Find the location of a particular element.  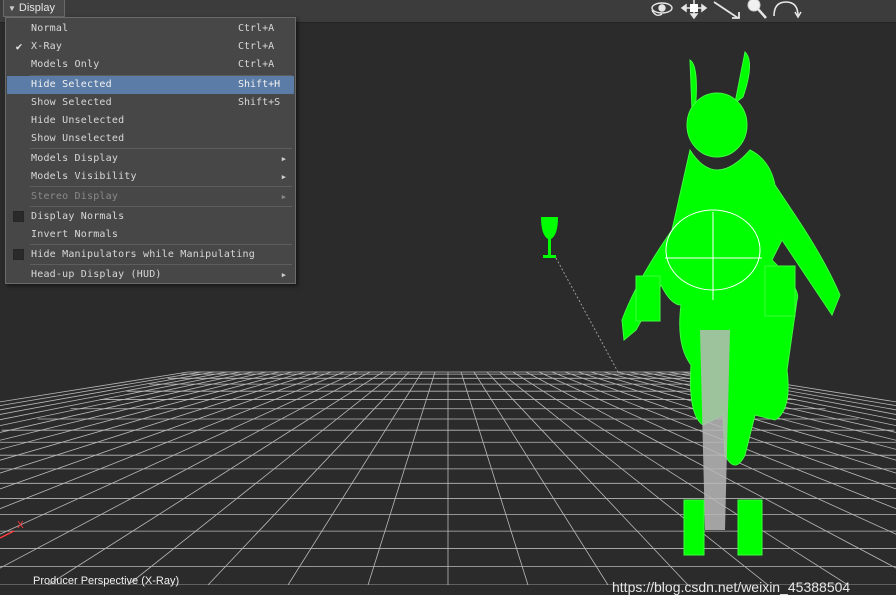

menu-item-hide-selected: Hide Selected Shift+H is located at coordinates (150, 85).